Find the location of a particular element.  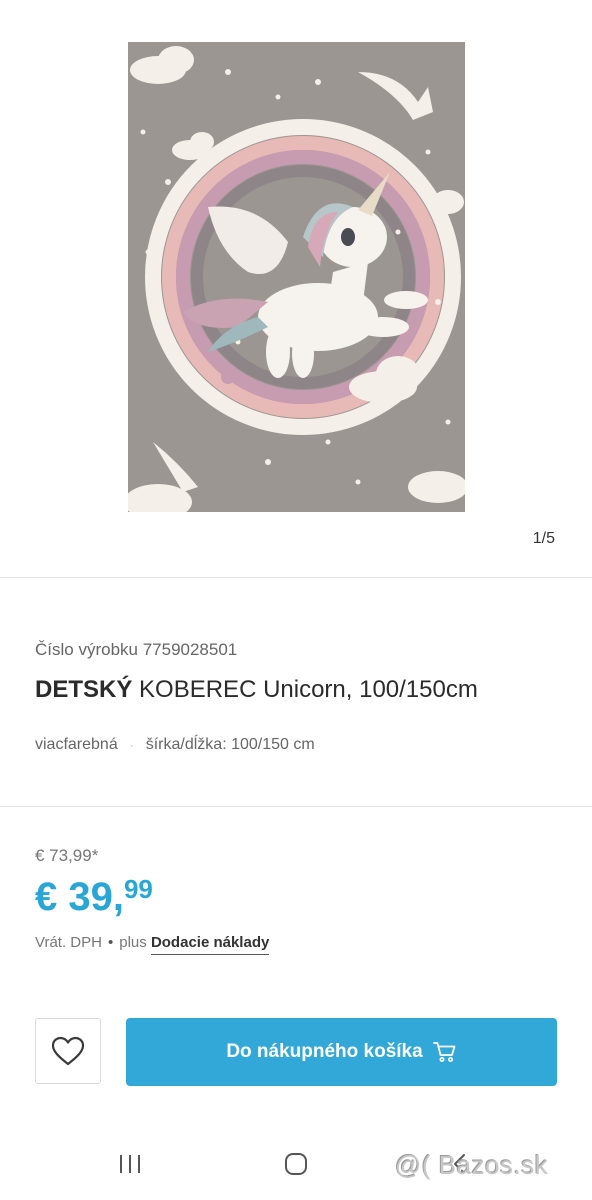

product-attributes: viacfarebná · šírka/dĺžka: 100/150 cm is located at coordinates (175, 745).